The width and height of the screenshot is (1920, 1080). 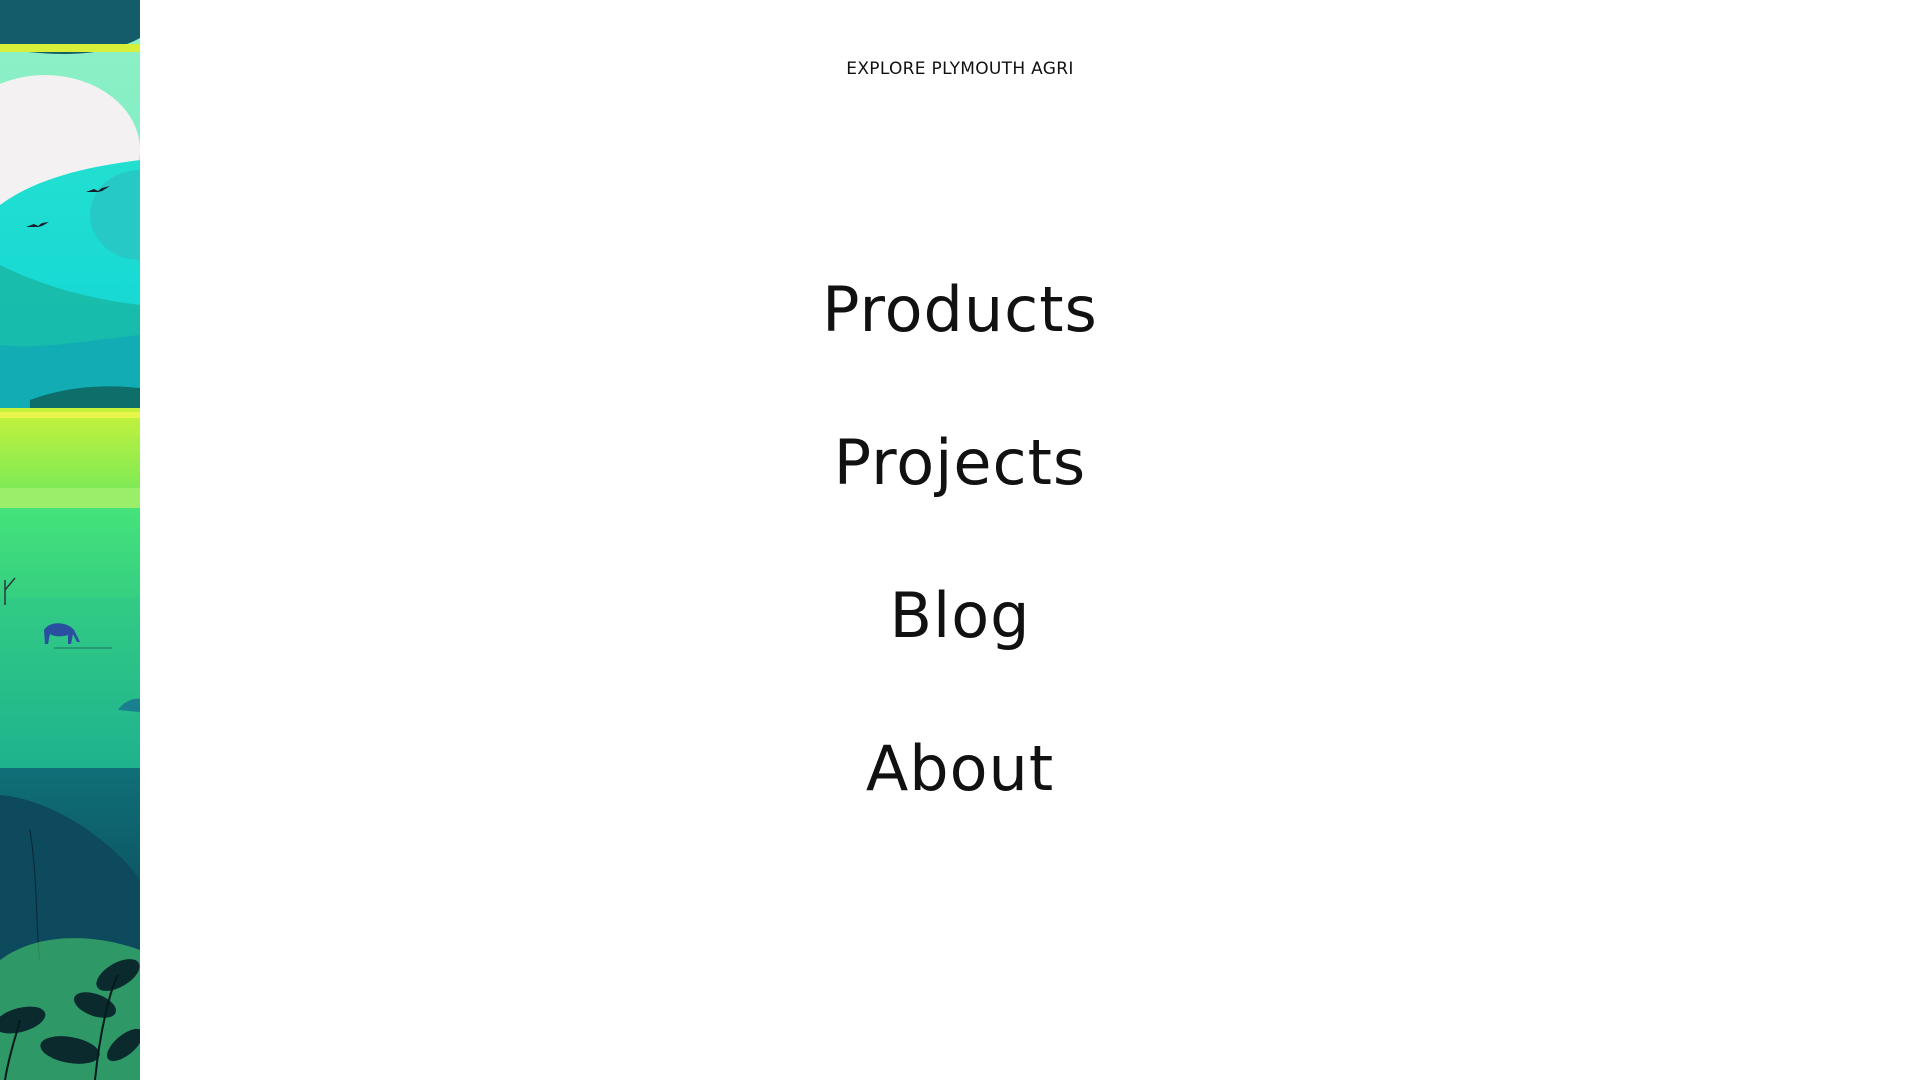 I want to click on menu-item-projects: Projects, so click(x=960, y=491).